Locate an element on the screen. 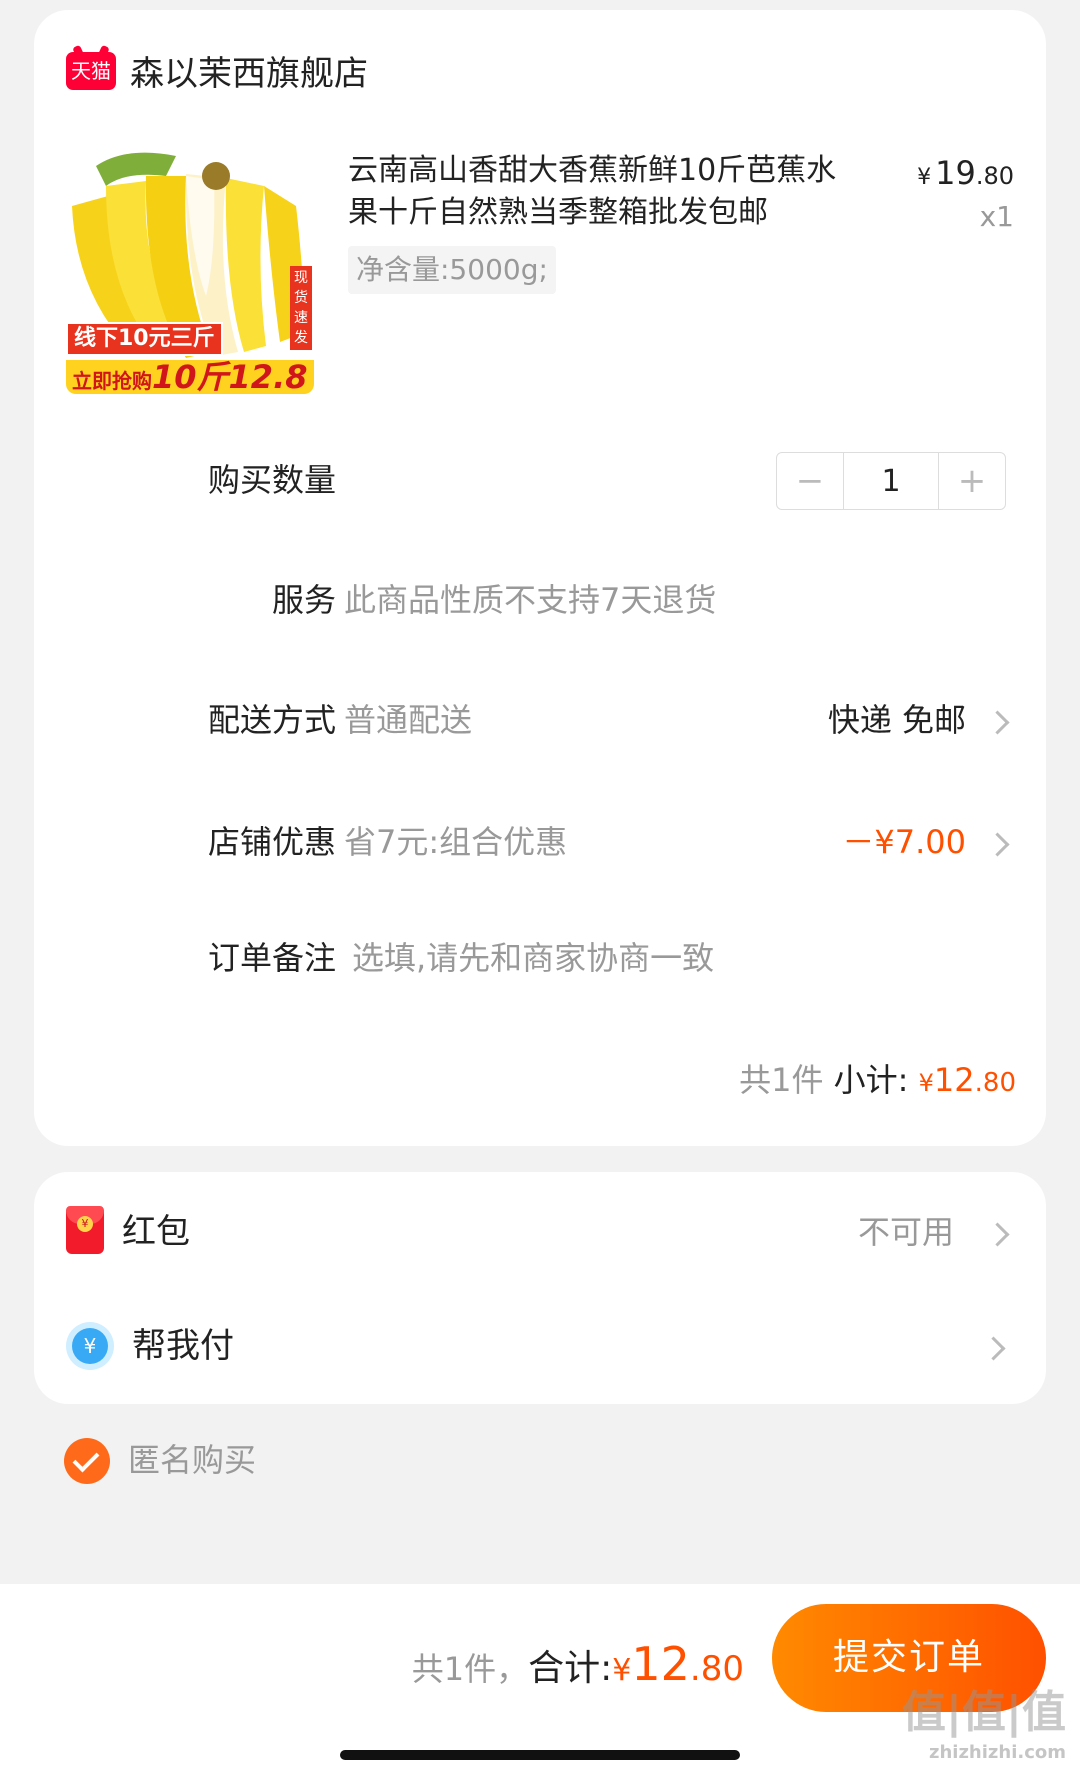 The height and width of the screenshot is (1776, 1080). note-input: 选填,请先和商家协商一致 is located at coordinates (533, 958).